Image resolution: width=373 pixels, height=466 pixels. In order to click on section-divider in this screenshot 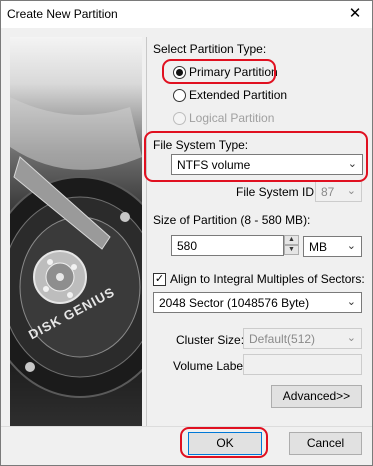, I will do `click(146, 231)`.